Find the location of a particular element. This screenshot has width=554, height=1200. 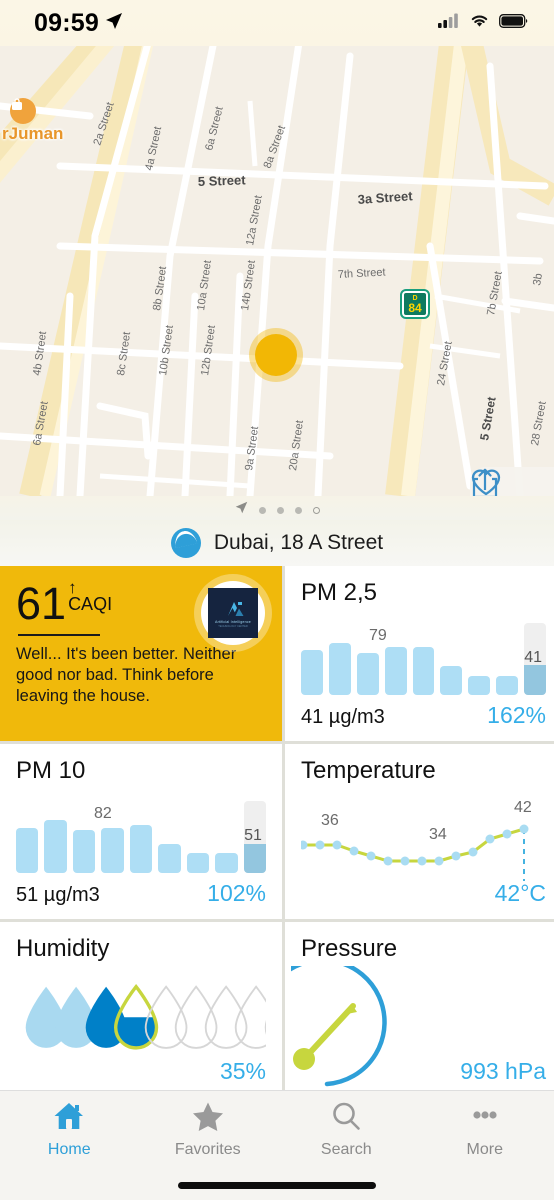

tab-bar: Home Favorites Search More is located at coordinates (277, 1145).